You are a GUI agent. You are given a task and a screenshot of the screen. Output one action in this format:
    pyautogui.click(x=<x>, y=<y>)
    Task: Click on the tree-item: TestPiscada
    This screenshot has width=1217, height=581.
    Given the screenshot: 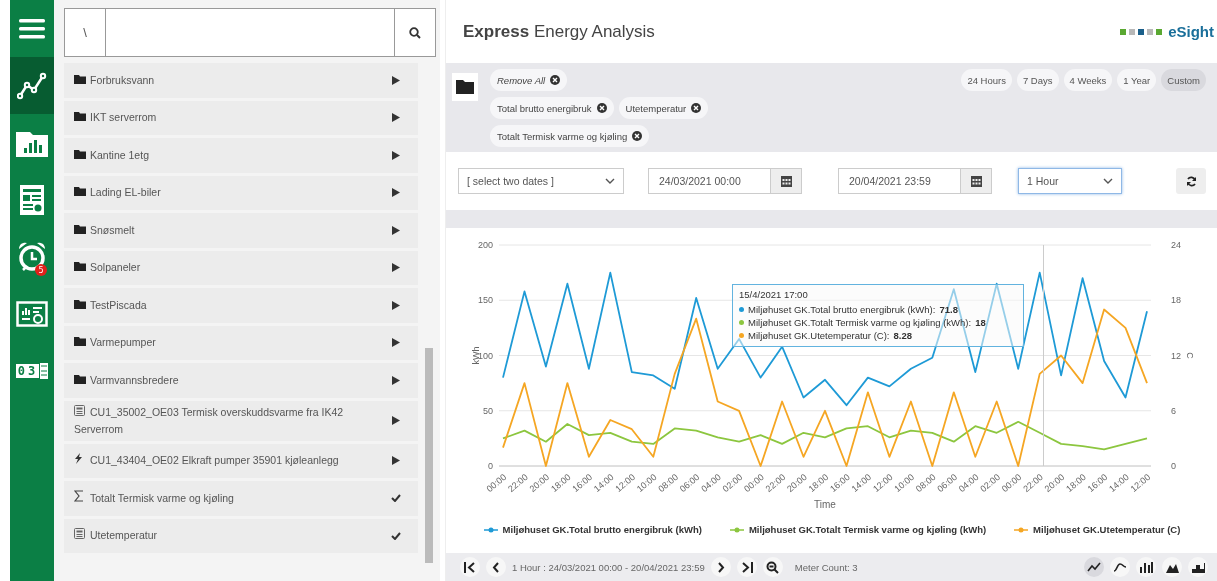 What is the action you would take?
    pyautogui.click(x=241, y=305)
    